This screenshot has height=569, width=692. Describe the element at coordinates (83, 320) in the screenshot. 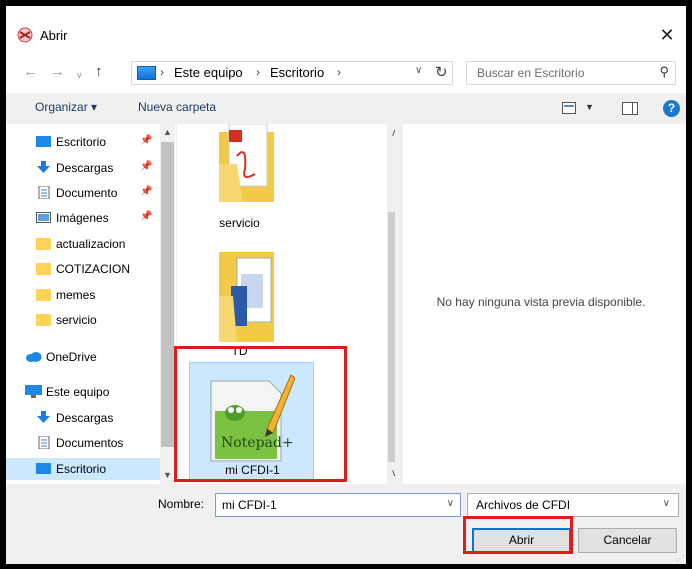

I see `sidebar-item-servicio: servicio` at that location.